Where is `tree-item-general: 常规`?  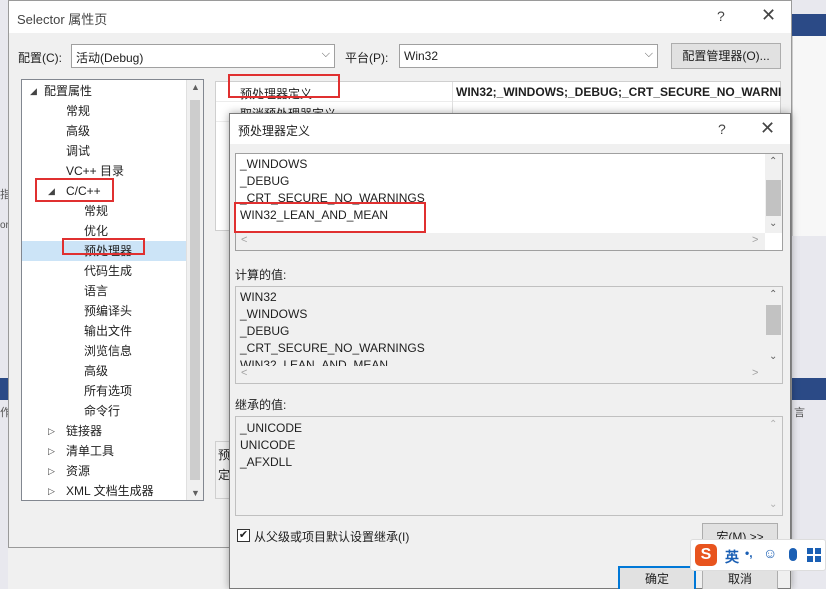 tree-item-general: 常规 is located at coordinates (78, 111).